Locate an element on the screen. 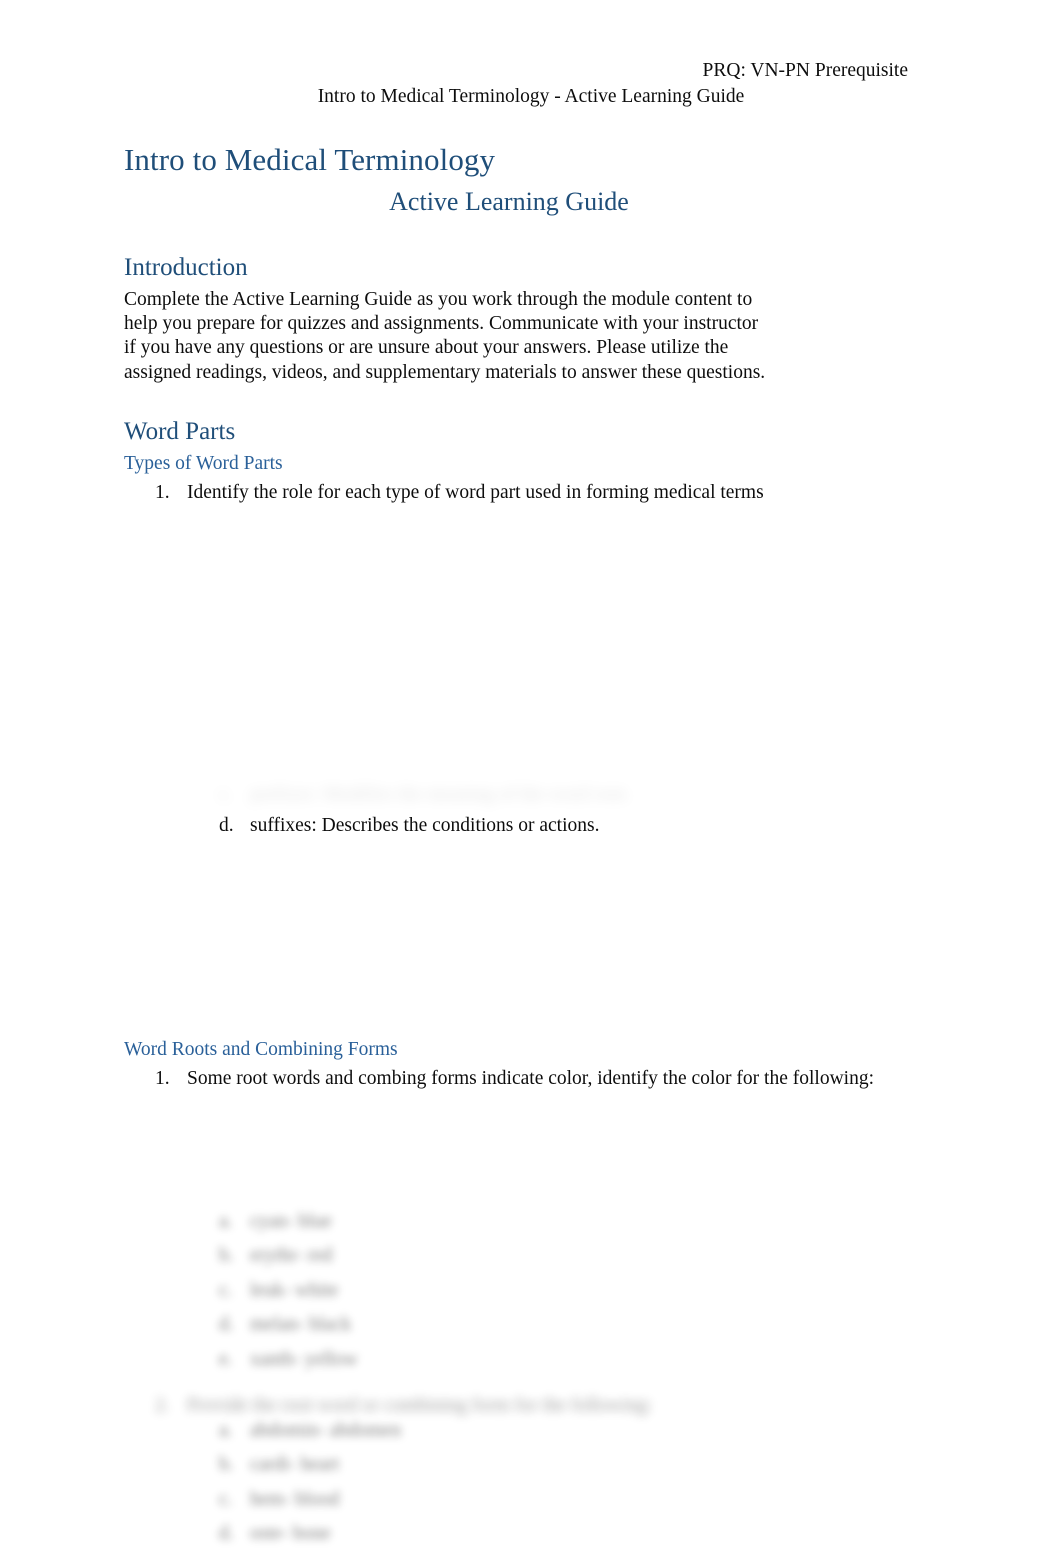 The width and height of the screenshot is (1062, 1561). blurred-list-item: d. melan- black is located at coordinates (519, 1325).